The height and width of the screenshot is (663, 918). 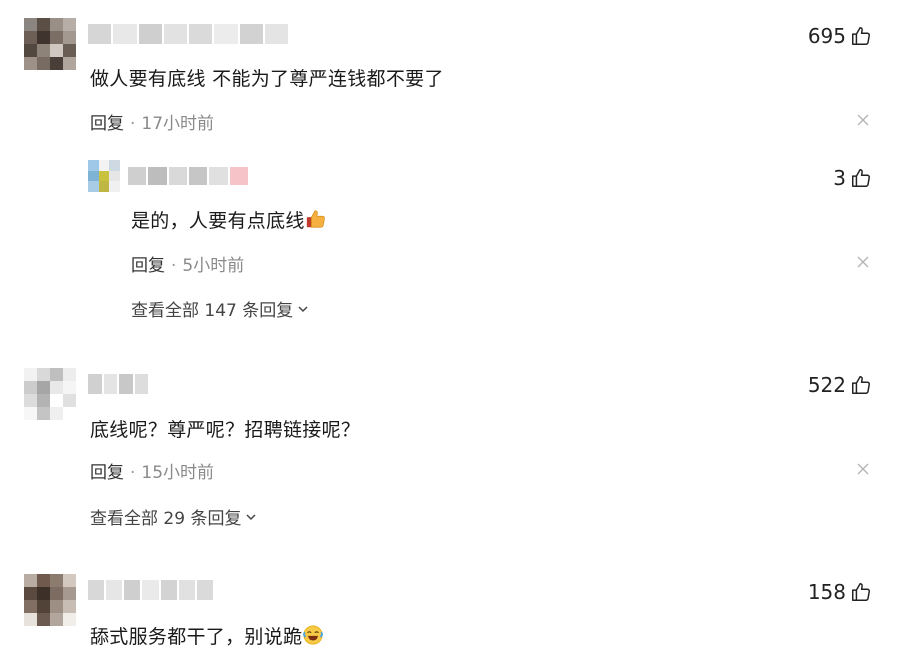 I want to click on like-button: 522, so click(x=840, y=385).